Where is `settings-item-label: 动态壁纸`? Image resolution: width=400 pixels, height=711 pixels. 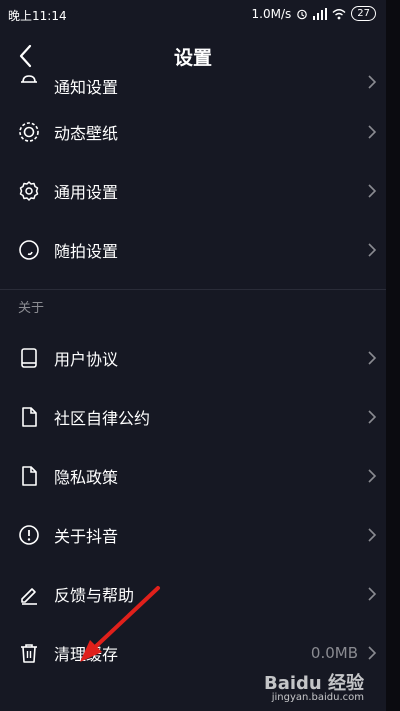 settings-item-label: 动态壁纸 is located at coordinates (86, 133).